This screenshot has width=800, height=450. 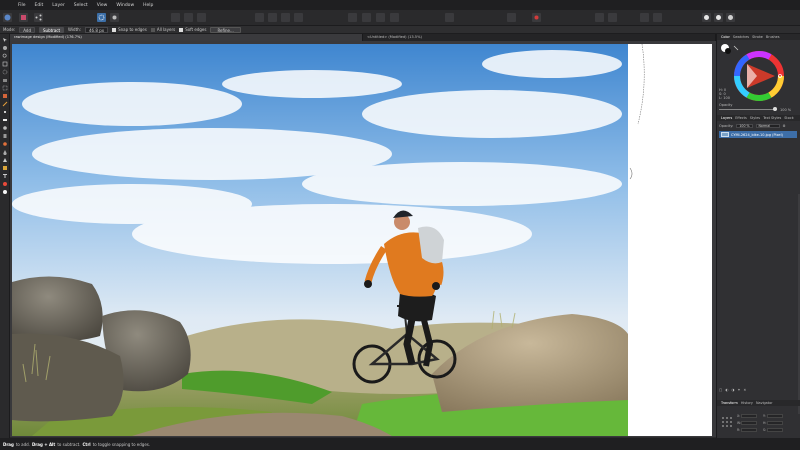 I want to click on transform-s-input, so click(x=775, y=430).